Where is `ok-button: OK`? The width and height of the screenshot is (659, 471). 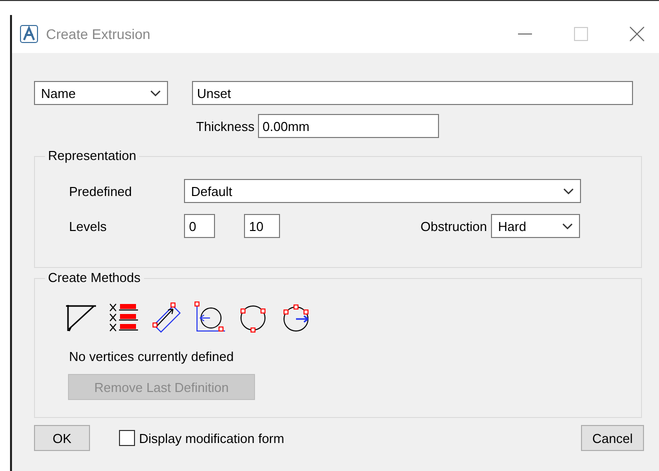 ok-button: OK is located at coordinates (62, 438).